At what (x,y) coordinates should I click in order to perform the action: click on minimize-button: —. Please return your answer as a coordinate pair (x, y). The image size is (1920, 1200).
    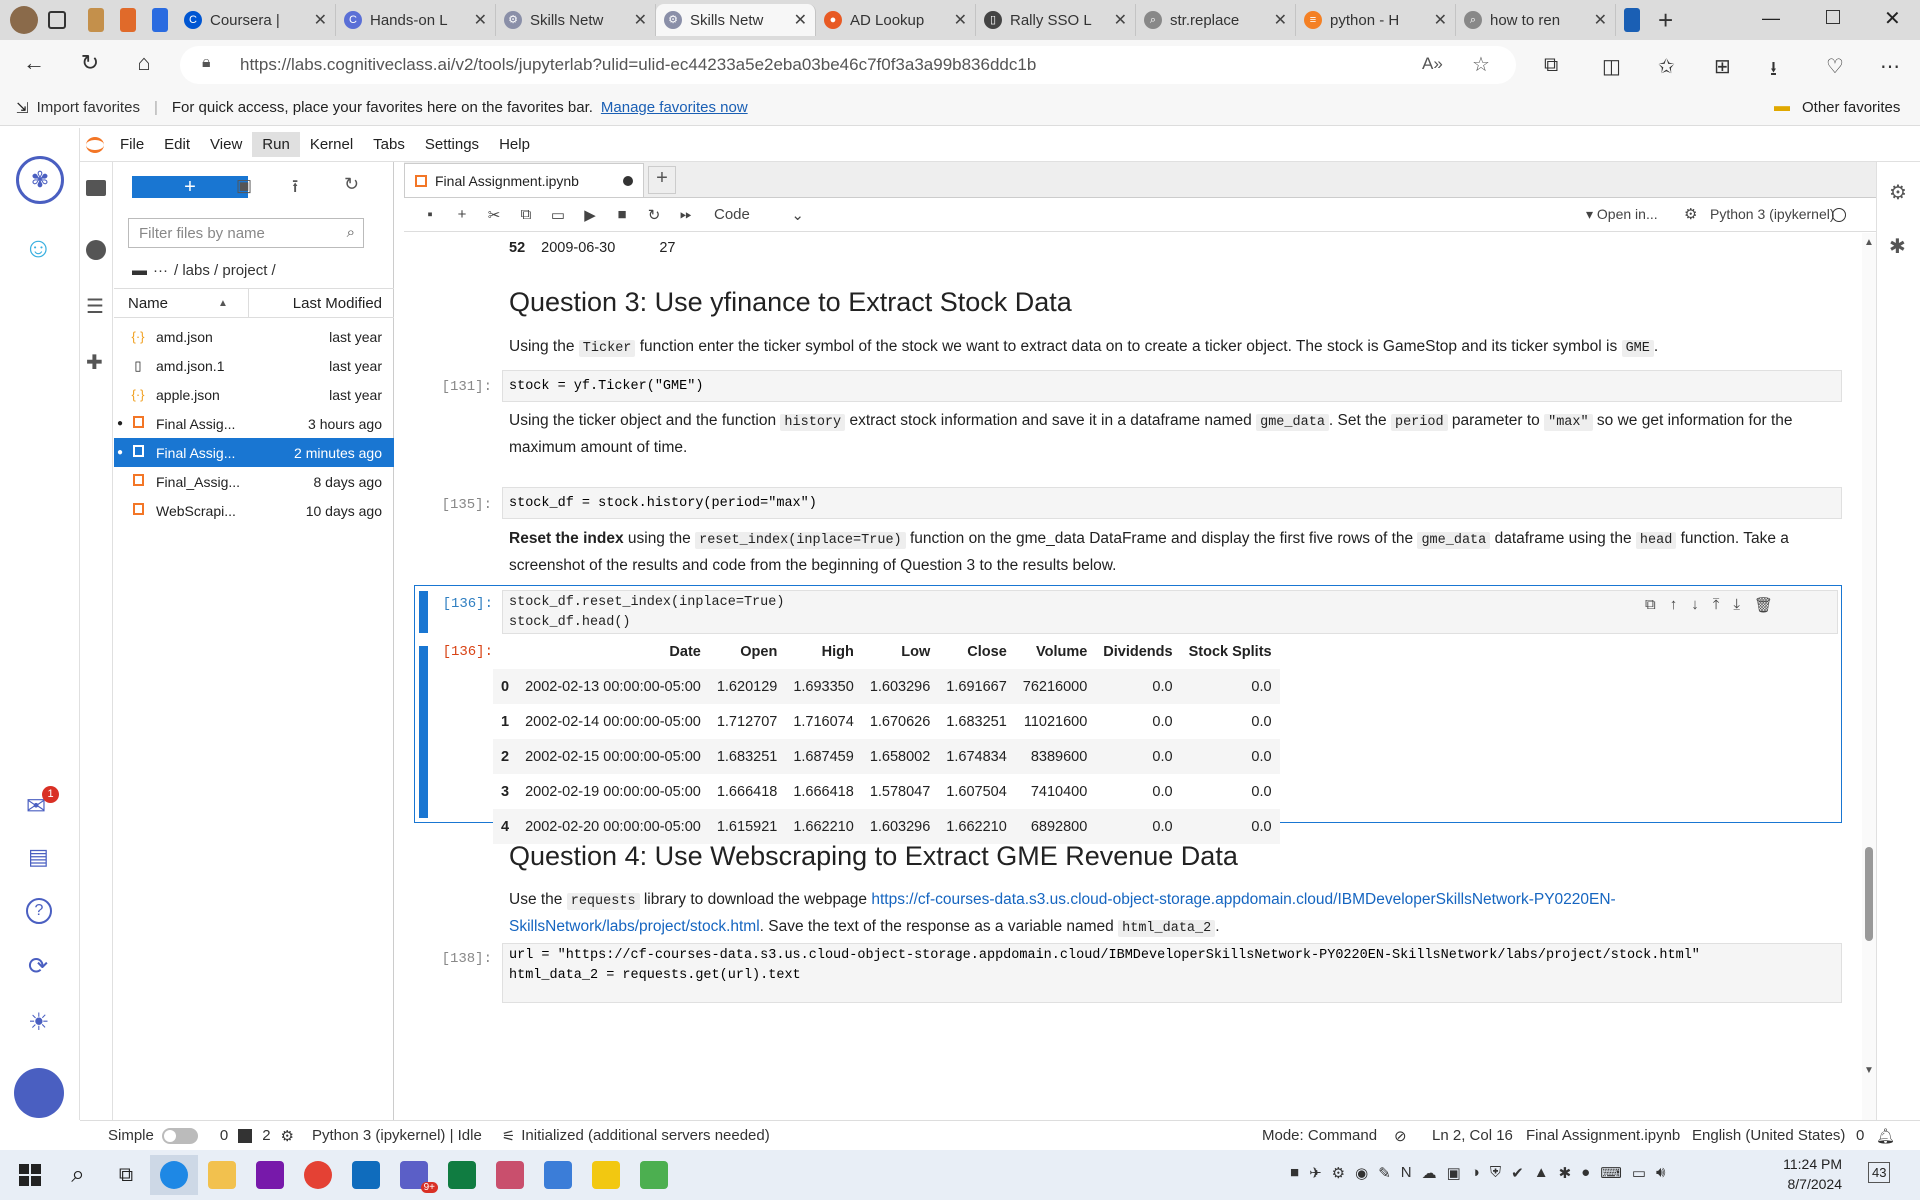
    Looking at the image, I should click on (1771, 18).